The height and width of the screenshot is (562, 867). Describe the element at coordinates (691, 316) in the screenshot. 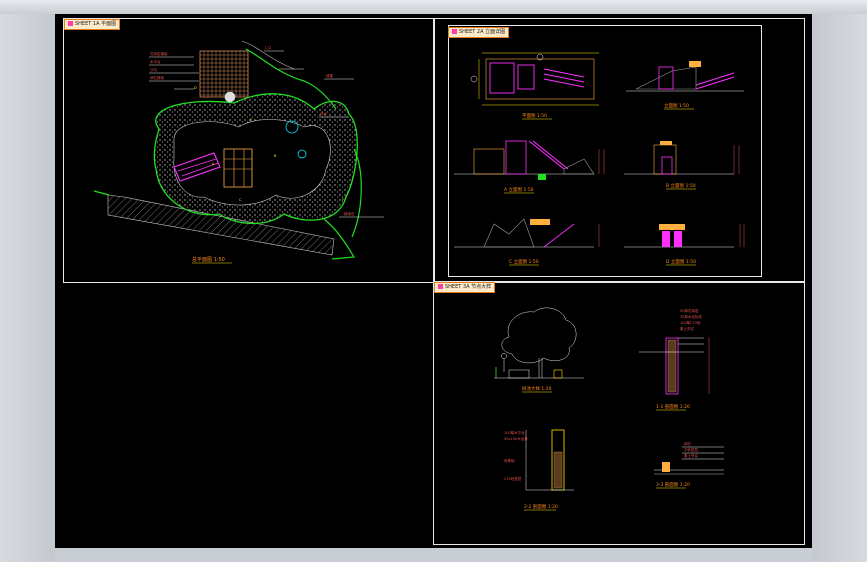

I see `svg-text: 30厚水泥砂浆` at that location.